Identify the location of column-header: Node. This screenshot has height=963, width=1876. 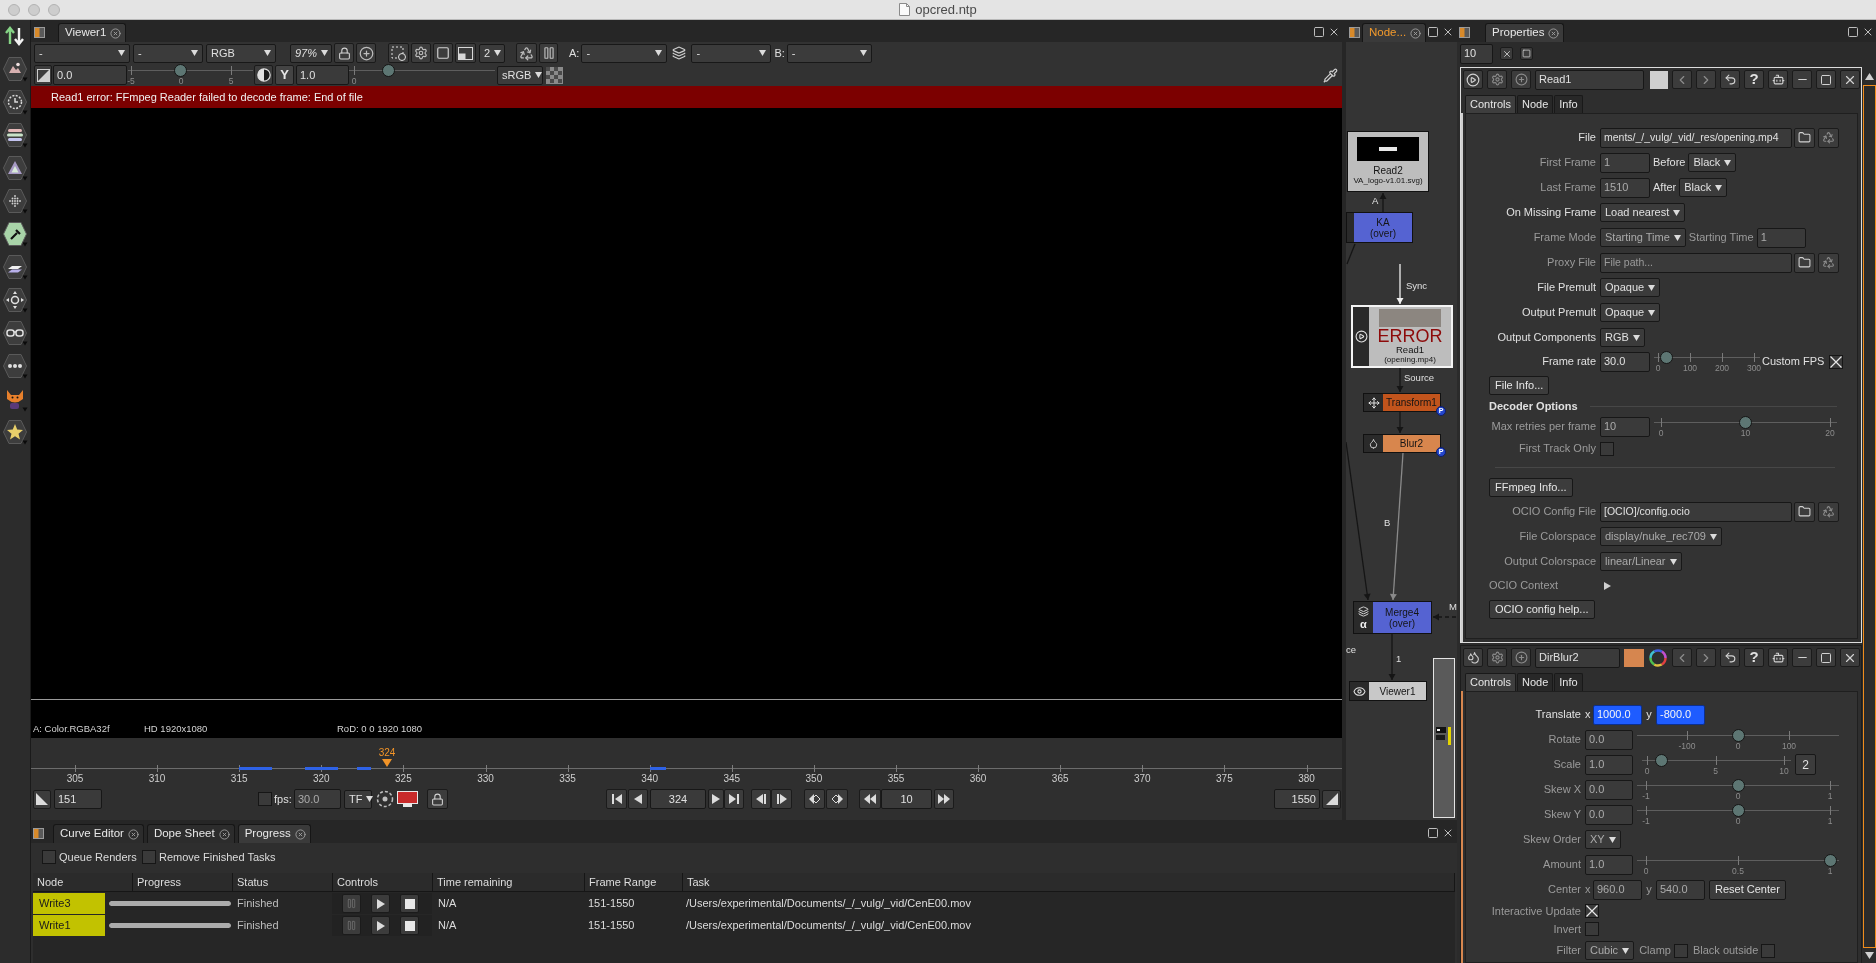
(83, 882).